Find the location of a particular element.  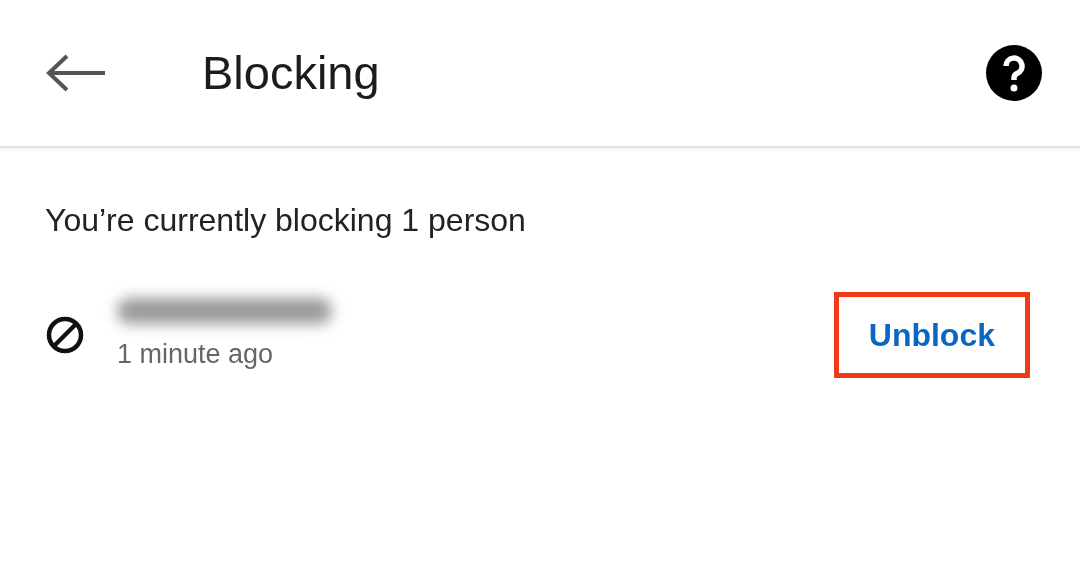

blocked-time: 1 minute ago is located at coordinates (196, 354).